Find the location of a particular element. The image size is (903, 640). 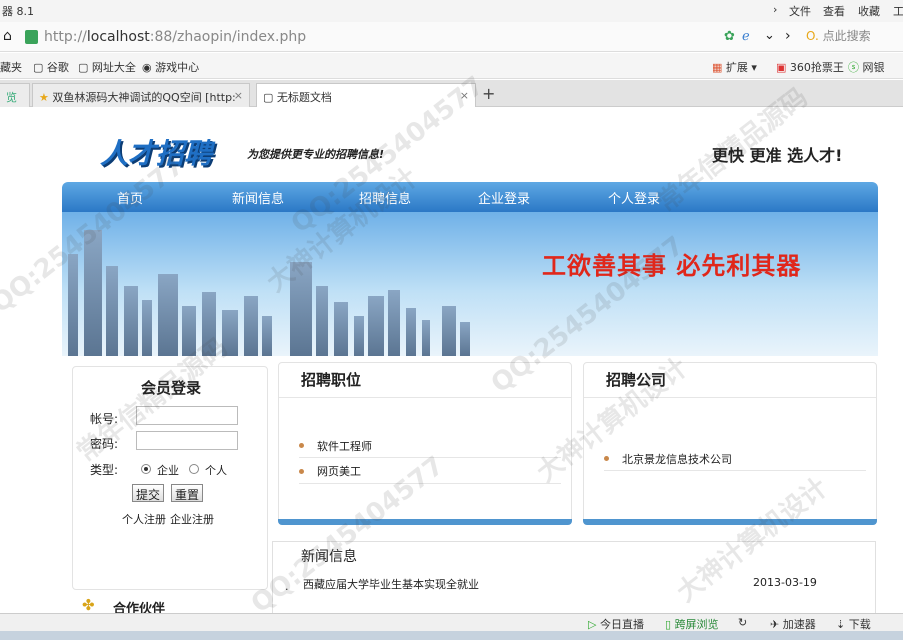

company-link-0: 北京景龙信息技术公司 is located at coordinates (677, 459).